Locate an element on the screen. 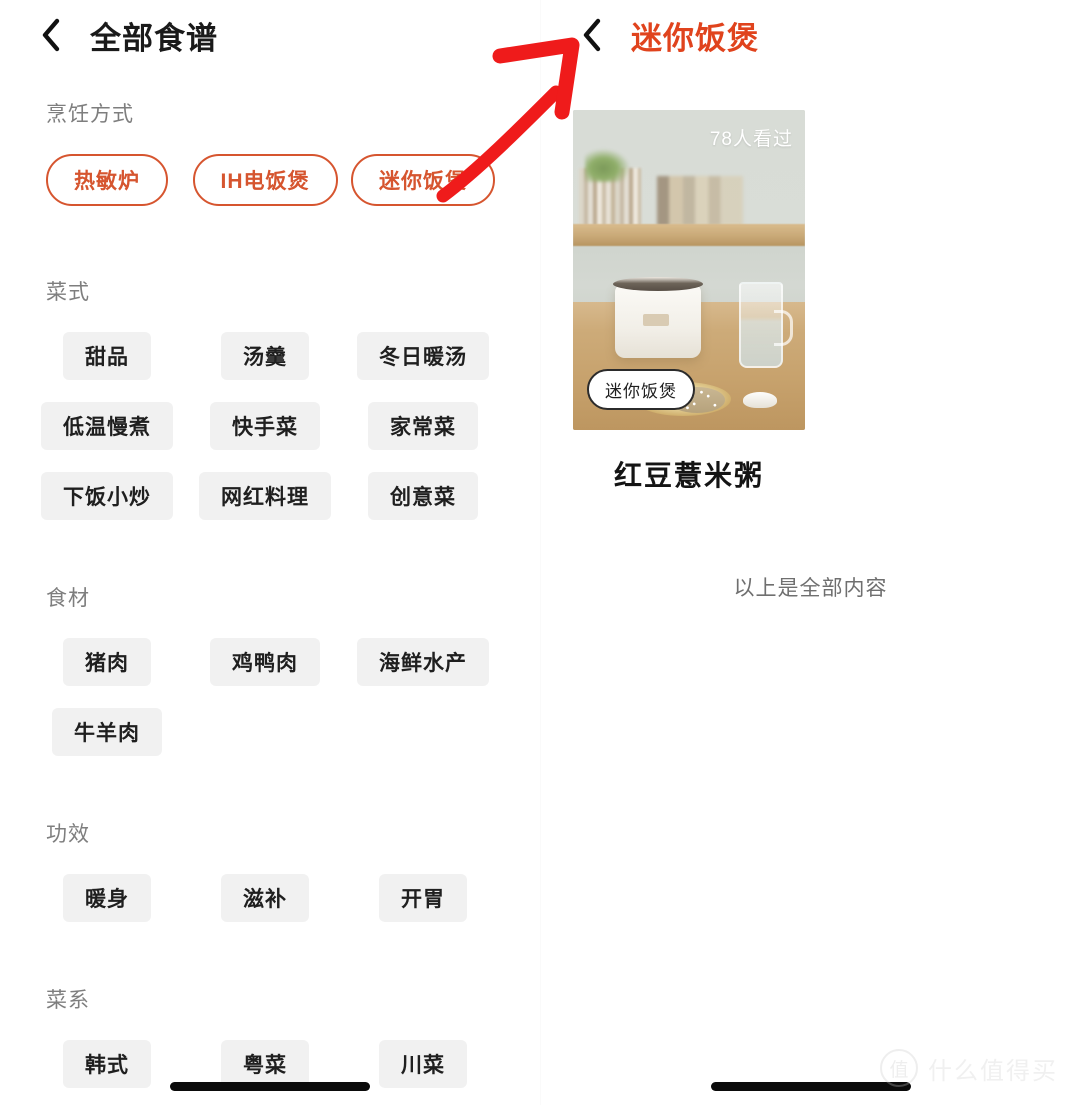 This screenshot has height=1105, width=1080. filter-group-dish-type: 菜式 甜品 汤羹 冬日暖汤 低温慢煮 快手菜 家常菜 下饭小炒 网红料理 创意菜 is located at coordinates (270, 409).